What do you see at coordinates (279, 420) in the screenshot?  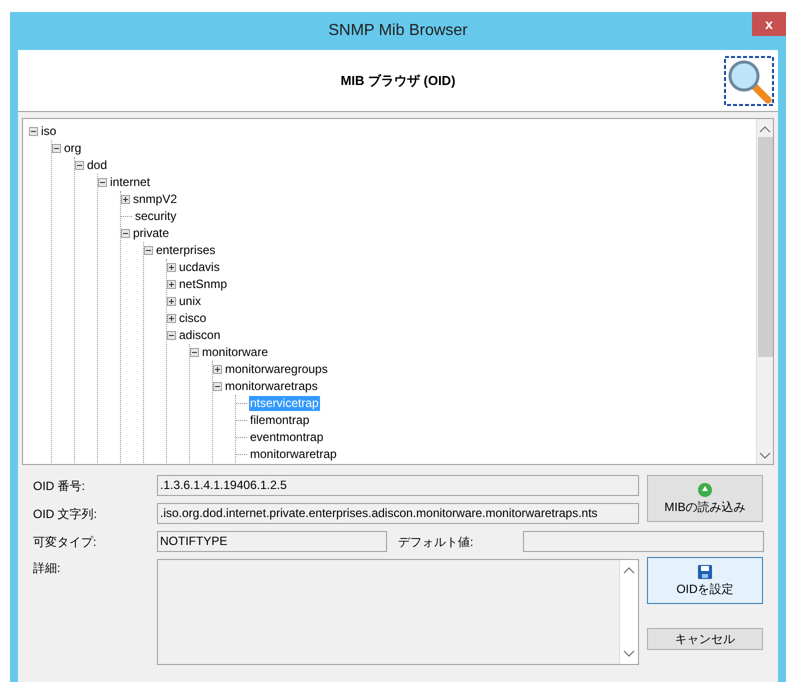 I see `tree-item: filemontrap` at bounding box center [279, 420].